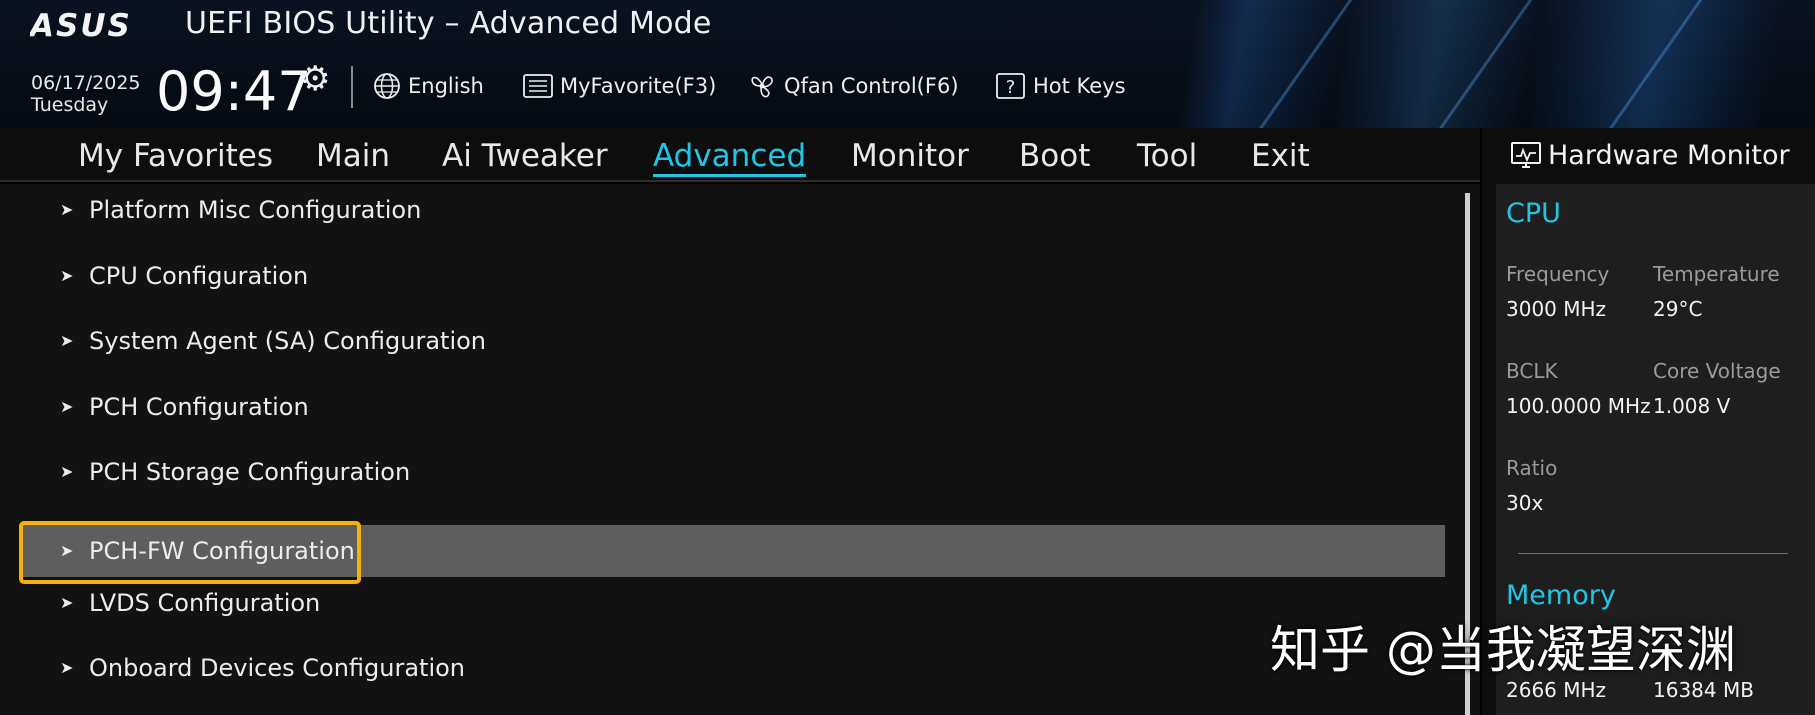  What do you see at coordinates (1167, 156) in the screenshot?
I see `tab-tool: Tool` at bounding box center [1167, 156].